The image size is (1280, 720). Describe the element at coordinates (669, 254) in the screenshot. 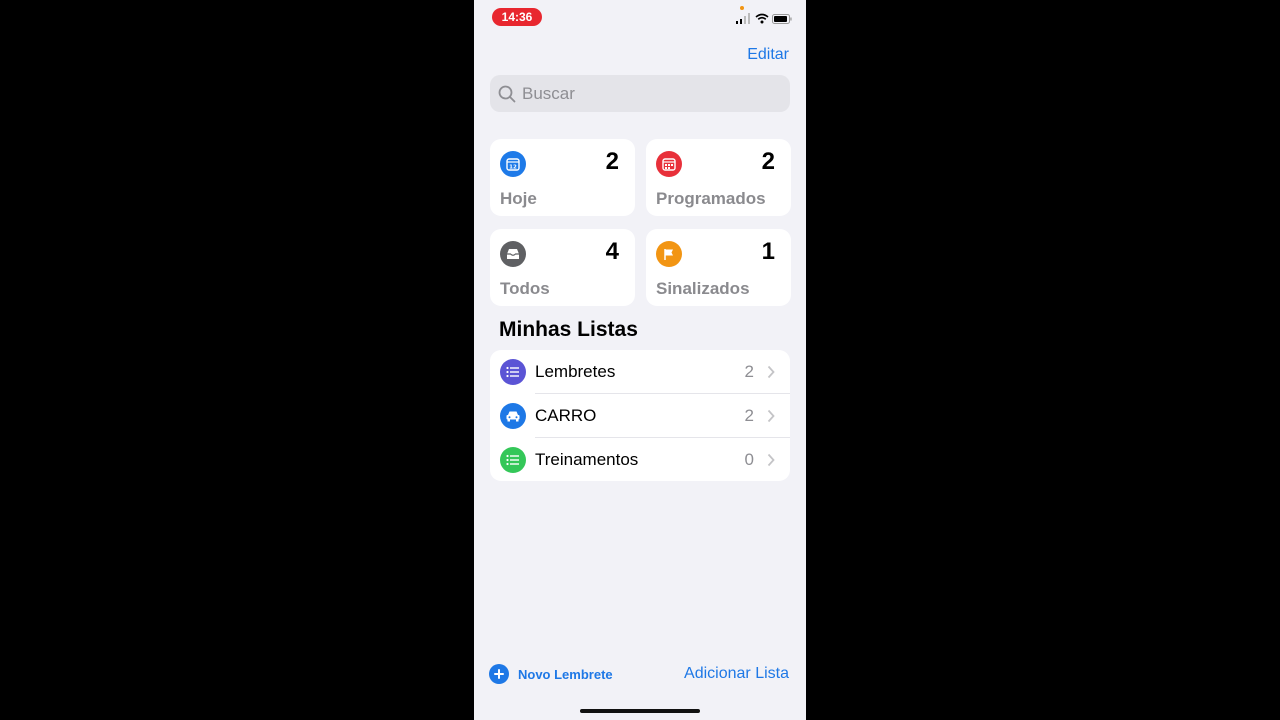

I see `flag-icon` at that location.